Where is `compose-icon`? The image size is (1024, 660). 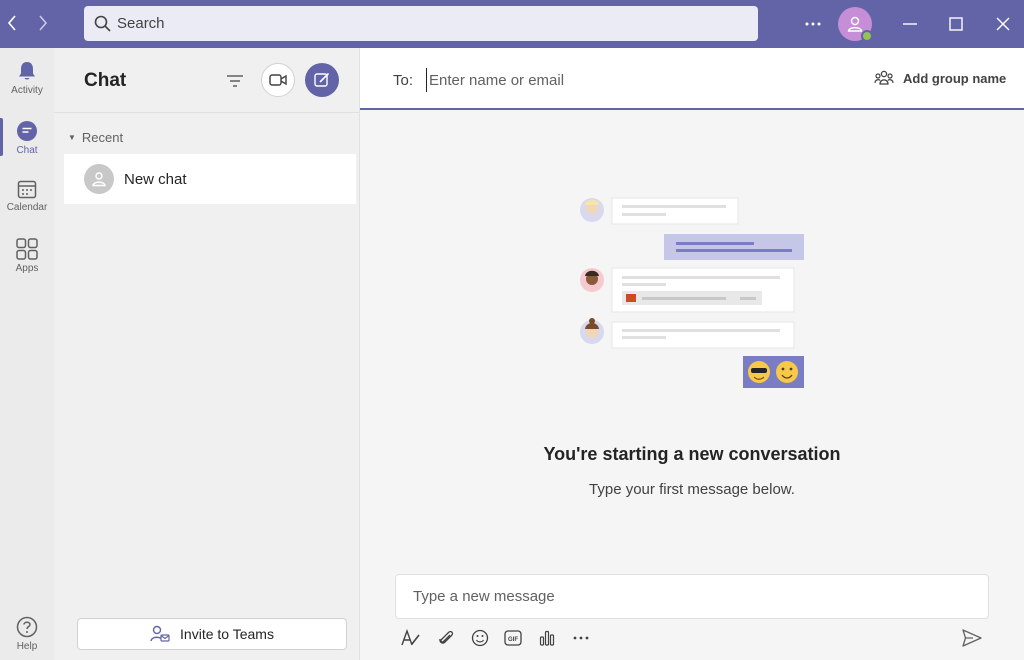
compose-icon is located at coordinates (322, 79).